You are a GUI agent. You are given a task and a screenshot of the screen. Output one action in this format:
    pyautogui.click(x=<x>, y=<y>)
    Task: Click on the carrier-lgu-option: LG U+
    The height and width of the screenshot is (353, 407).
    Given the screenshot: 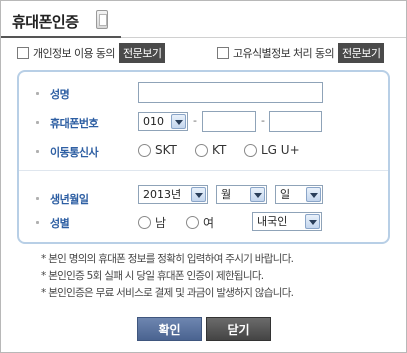 What is the action you would take?
    pyautogui.click(x=272, y=150)
    